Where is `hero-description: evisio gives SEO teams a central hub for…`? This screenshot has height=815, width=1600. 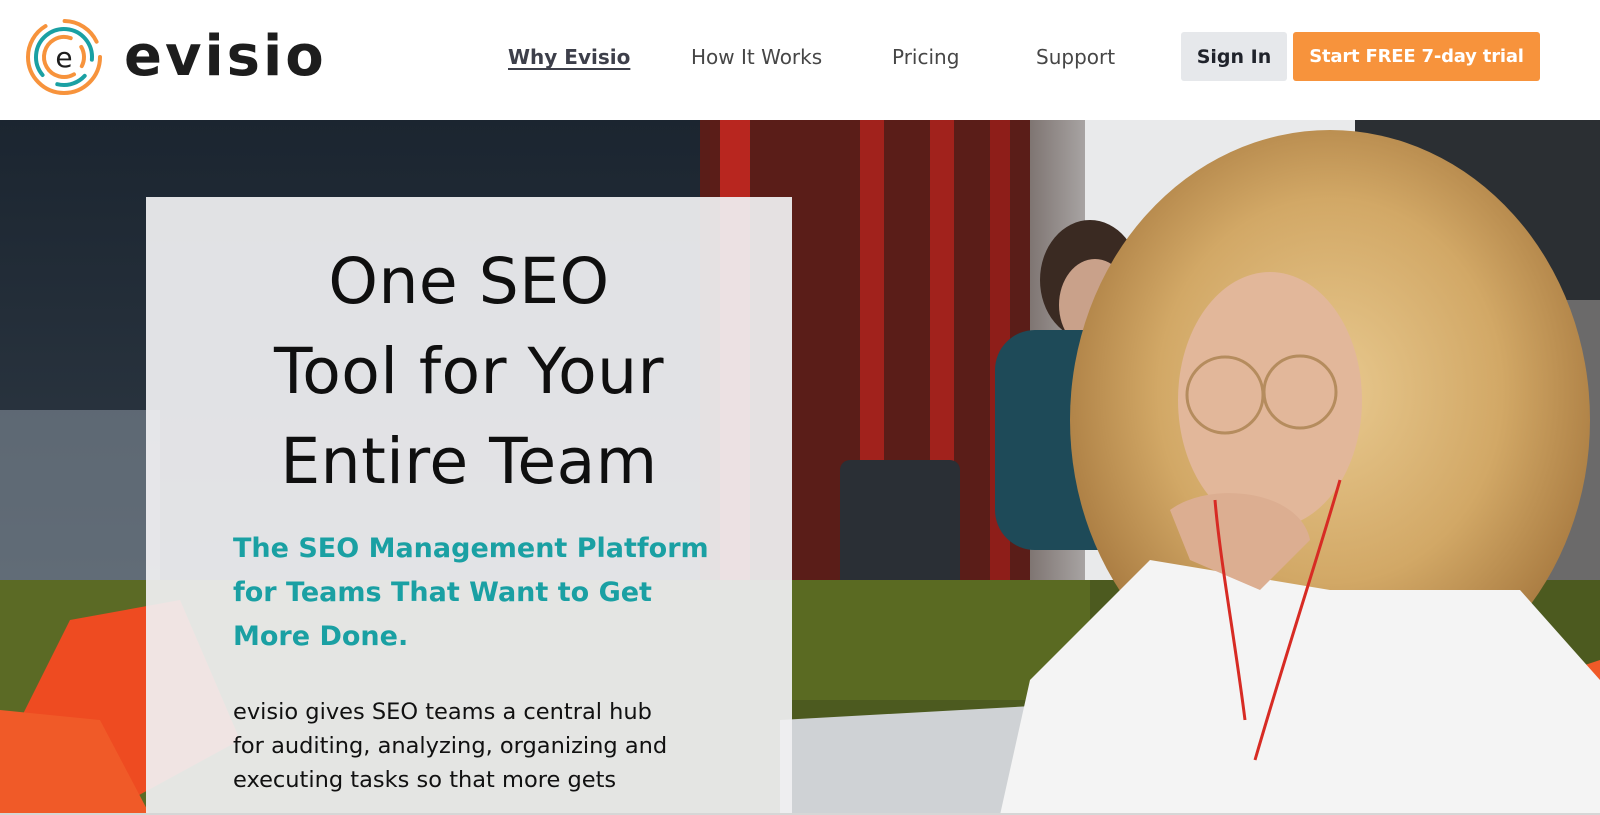 hero-description: evisio gives SEO teams a central hub for… is located at coordinates (493, 746).